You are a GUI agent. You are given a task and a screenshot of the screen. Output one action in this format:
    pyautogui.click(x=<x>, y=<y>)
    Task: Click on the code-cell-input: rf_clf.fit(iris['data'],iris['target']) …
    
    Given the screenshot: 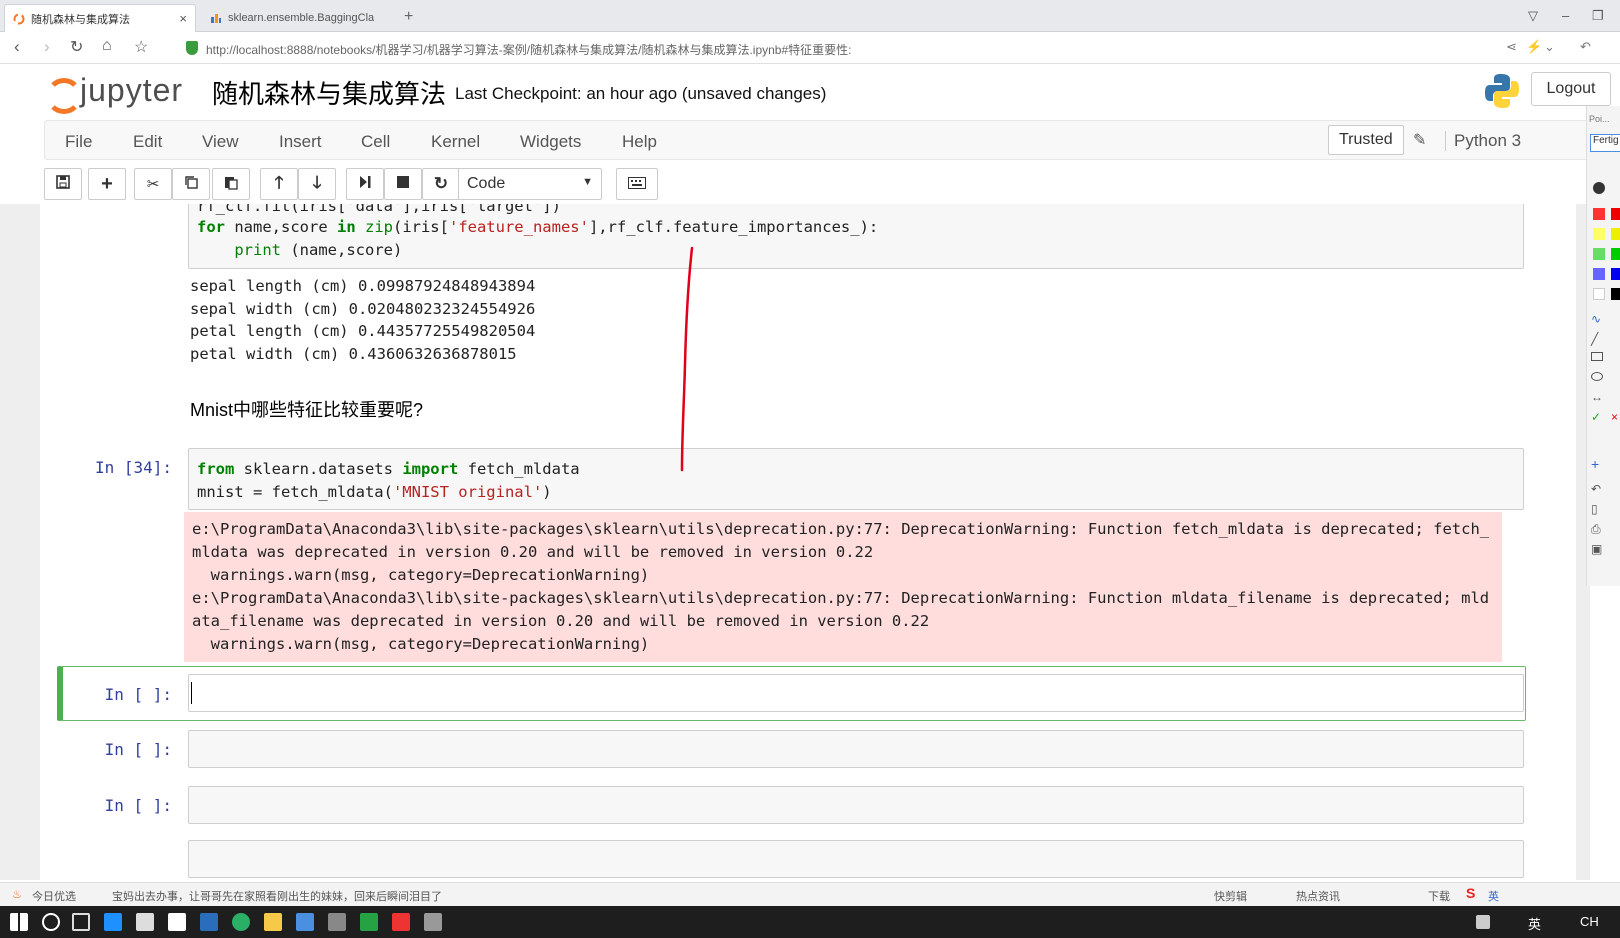 What is the action you would take?
    pyautogui.click(x=856, y=236)
    